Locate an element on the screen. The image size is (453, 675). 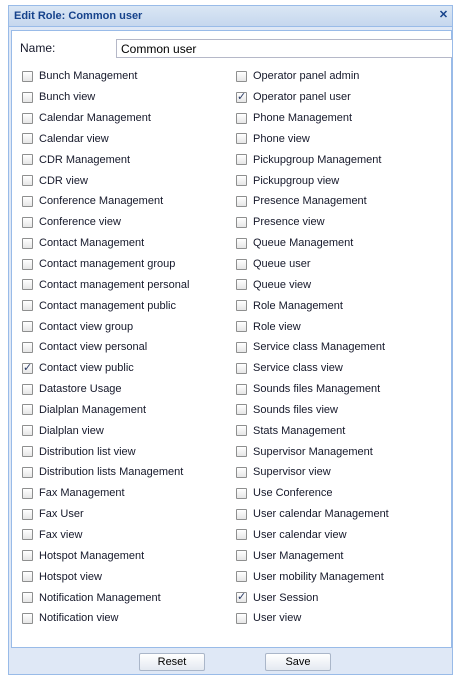
permission-item: Fax Management is located at coordinates (105, 493).